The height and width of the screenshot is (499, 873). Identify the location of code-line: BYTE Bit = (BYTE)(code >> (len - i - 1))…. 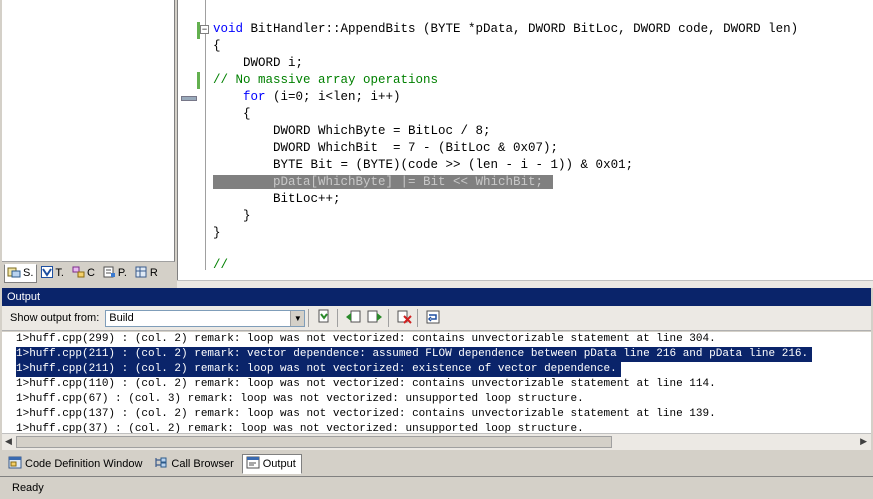
(423, 165).